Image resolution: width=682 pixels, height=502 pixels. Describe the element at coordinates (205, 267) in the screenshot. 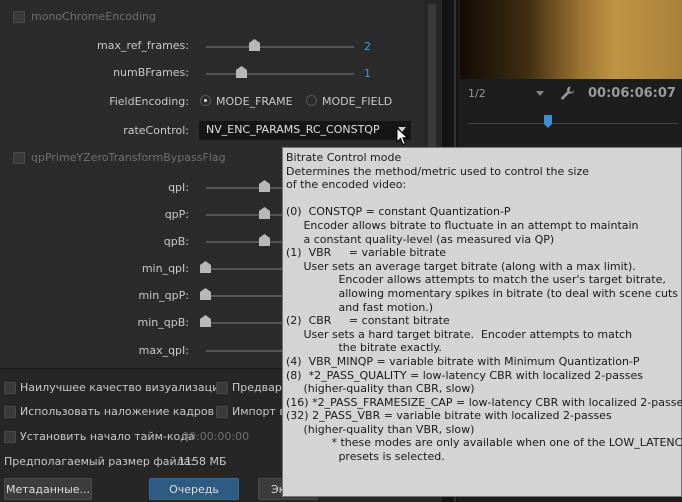

I see `min-qpi-slider-thumb` at that location.